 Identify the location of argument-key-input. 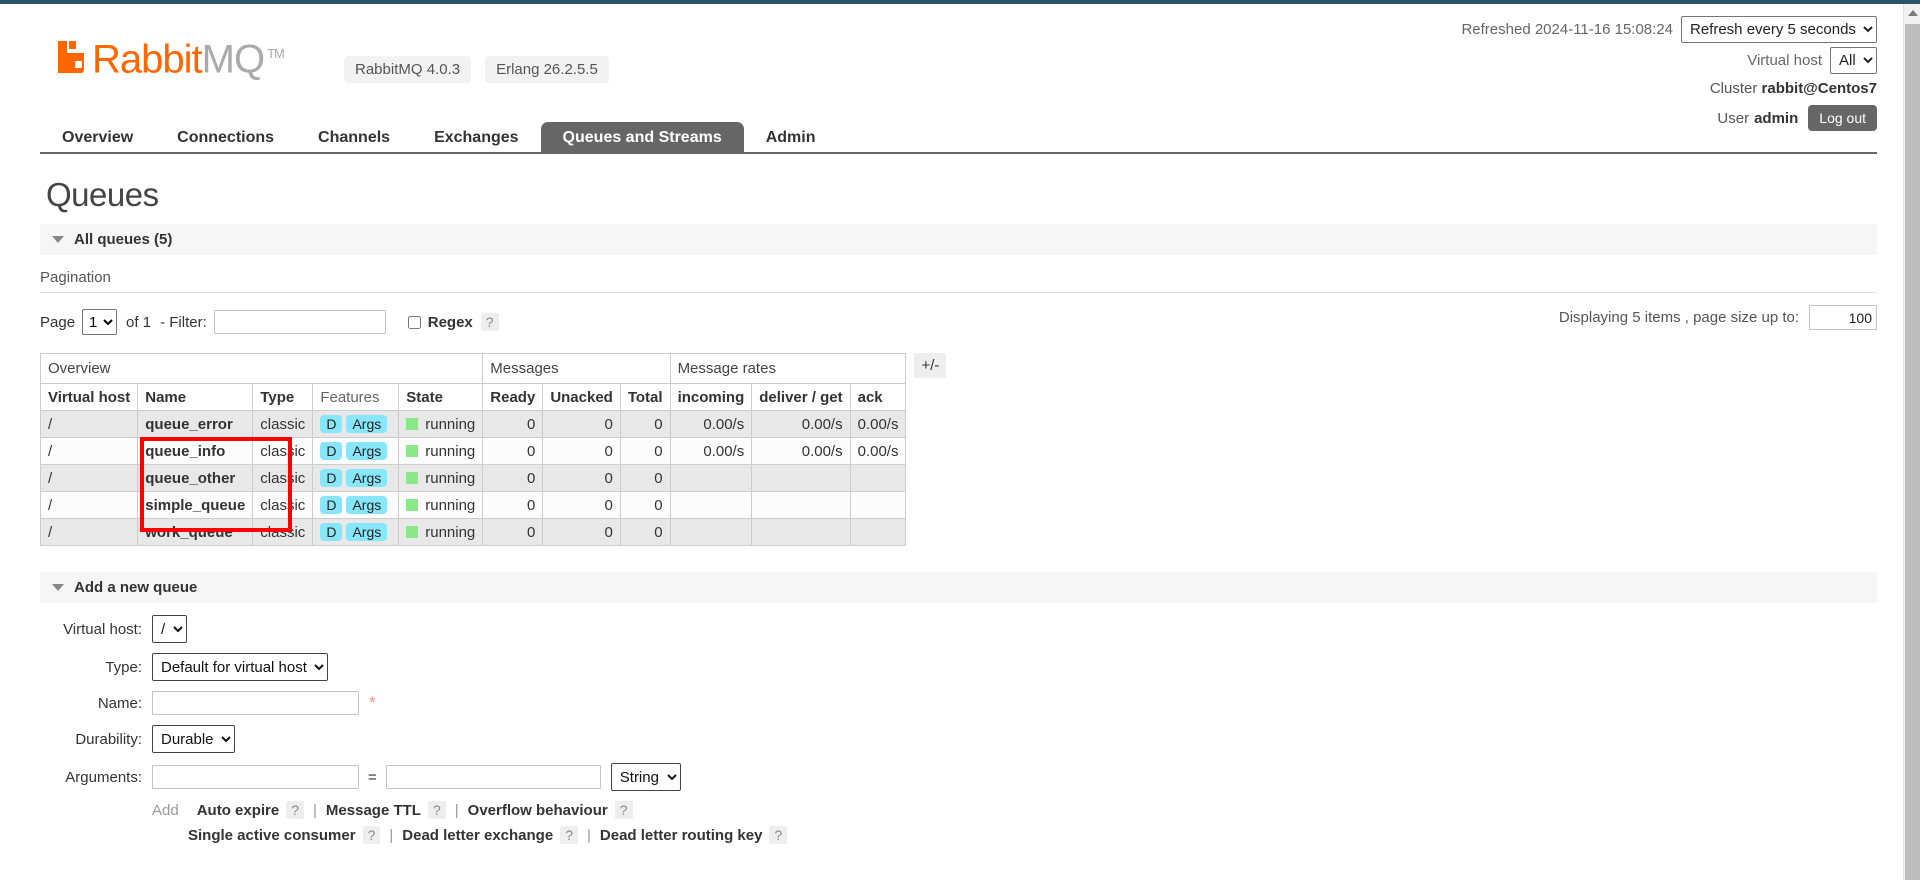
(255, 777).